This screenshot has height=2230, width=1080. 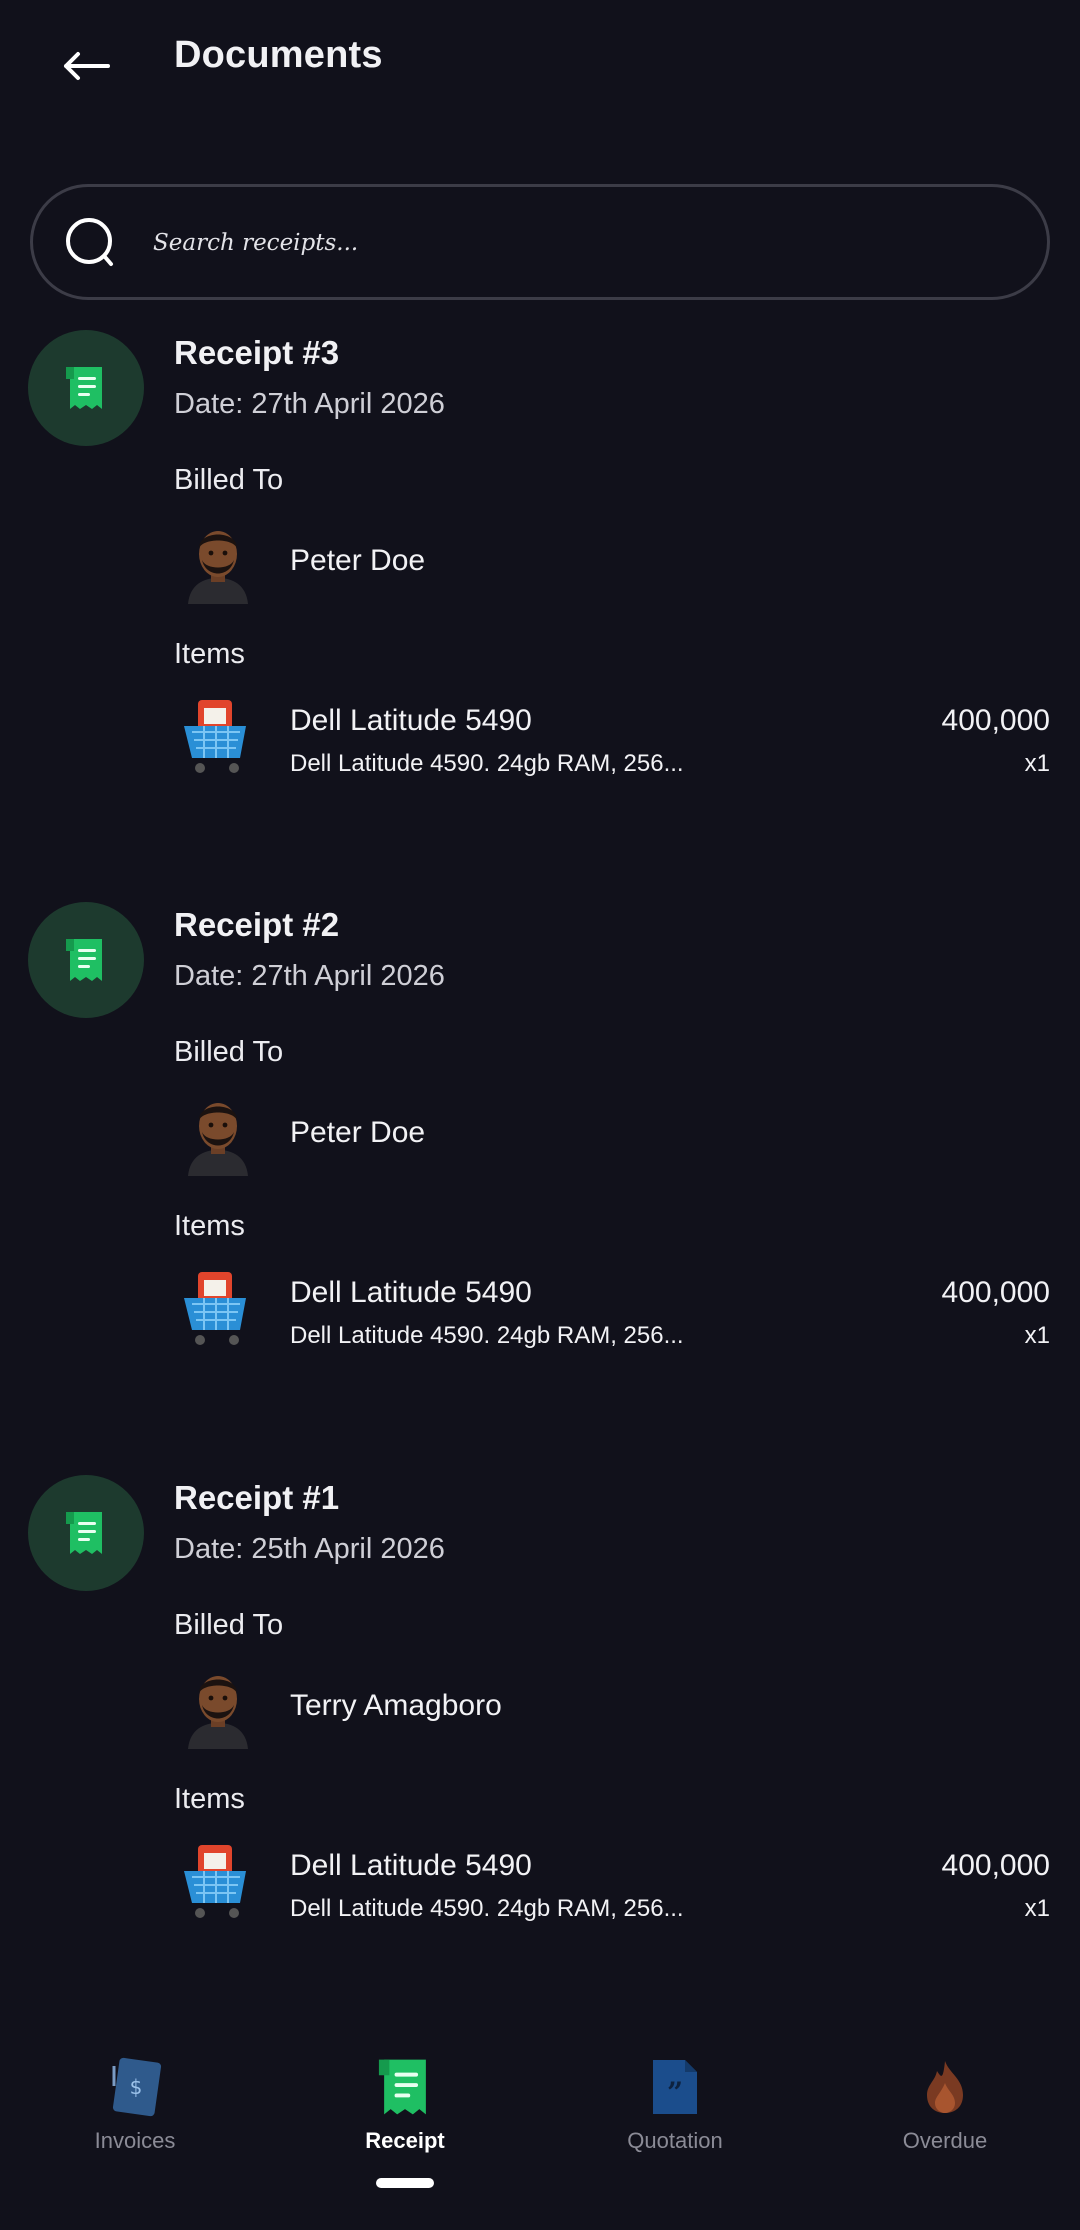 What do you see at coordinates (309, 1549) in the screenshot?
I see `receipt-date: Date: 25th April 2026` at bounding box center [309, 1549].